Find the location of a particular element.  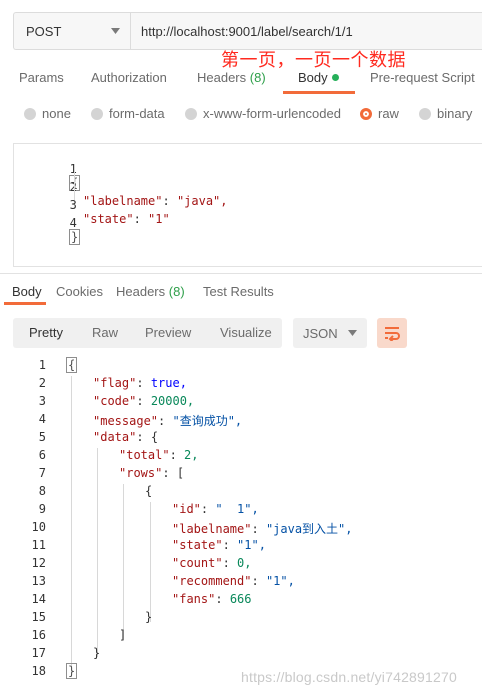

format-select: JSON is located at coordinates (330, 333).